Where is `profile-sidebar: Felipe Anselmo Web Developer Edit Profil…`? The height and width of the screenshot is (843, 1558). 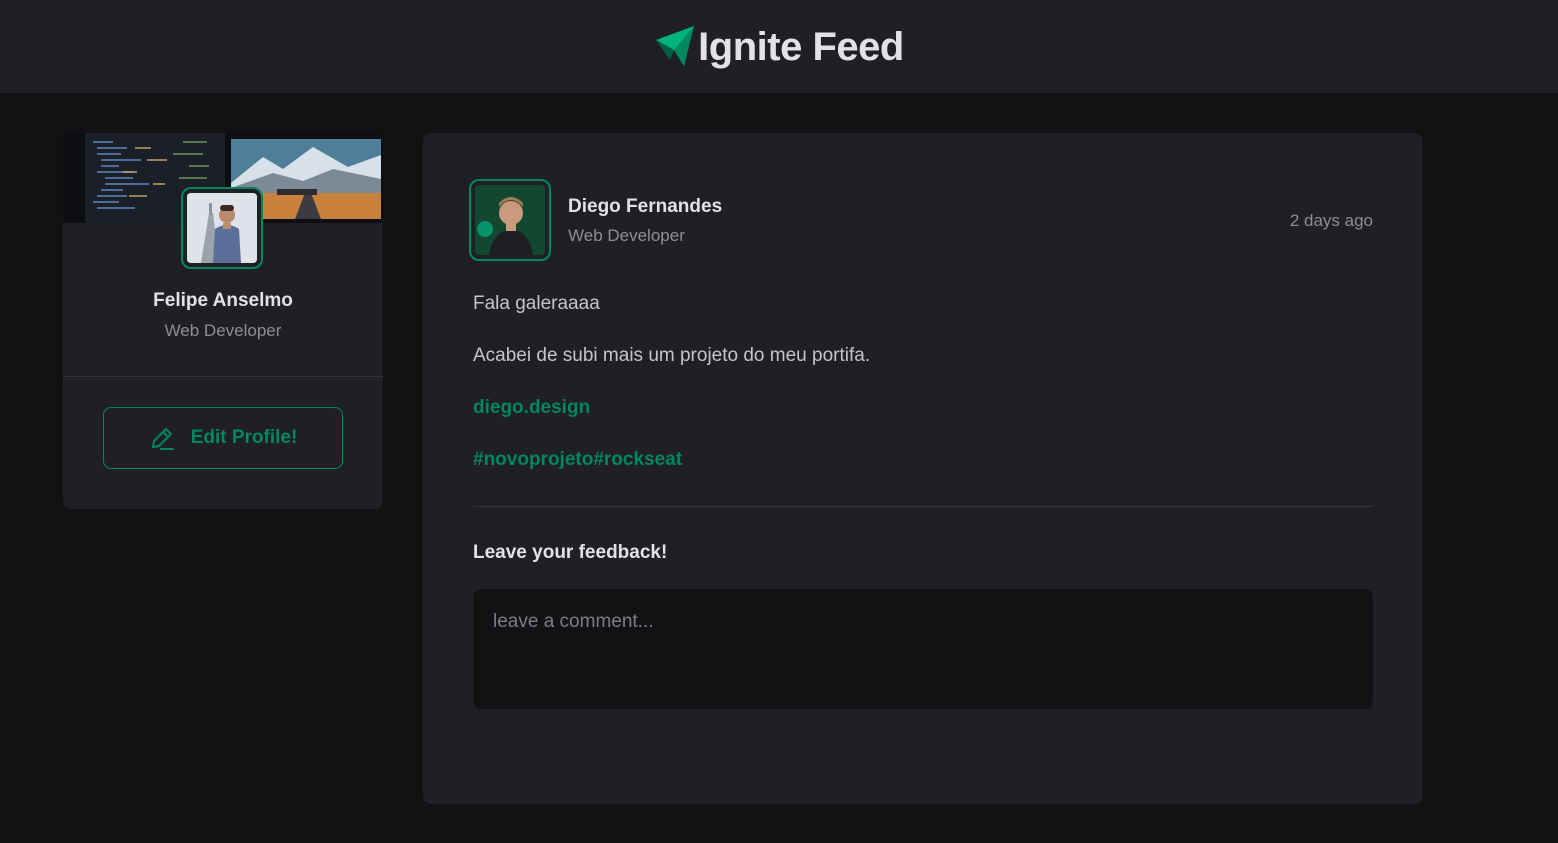 profile-sidebar: Felipe Anselmo Web Developer Edit Profil… is located at coordinates (223, 321).